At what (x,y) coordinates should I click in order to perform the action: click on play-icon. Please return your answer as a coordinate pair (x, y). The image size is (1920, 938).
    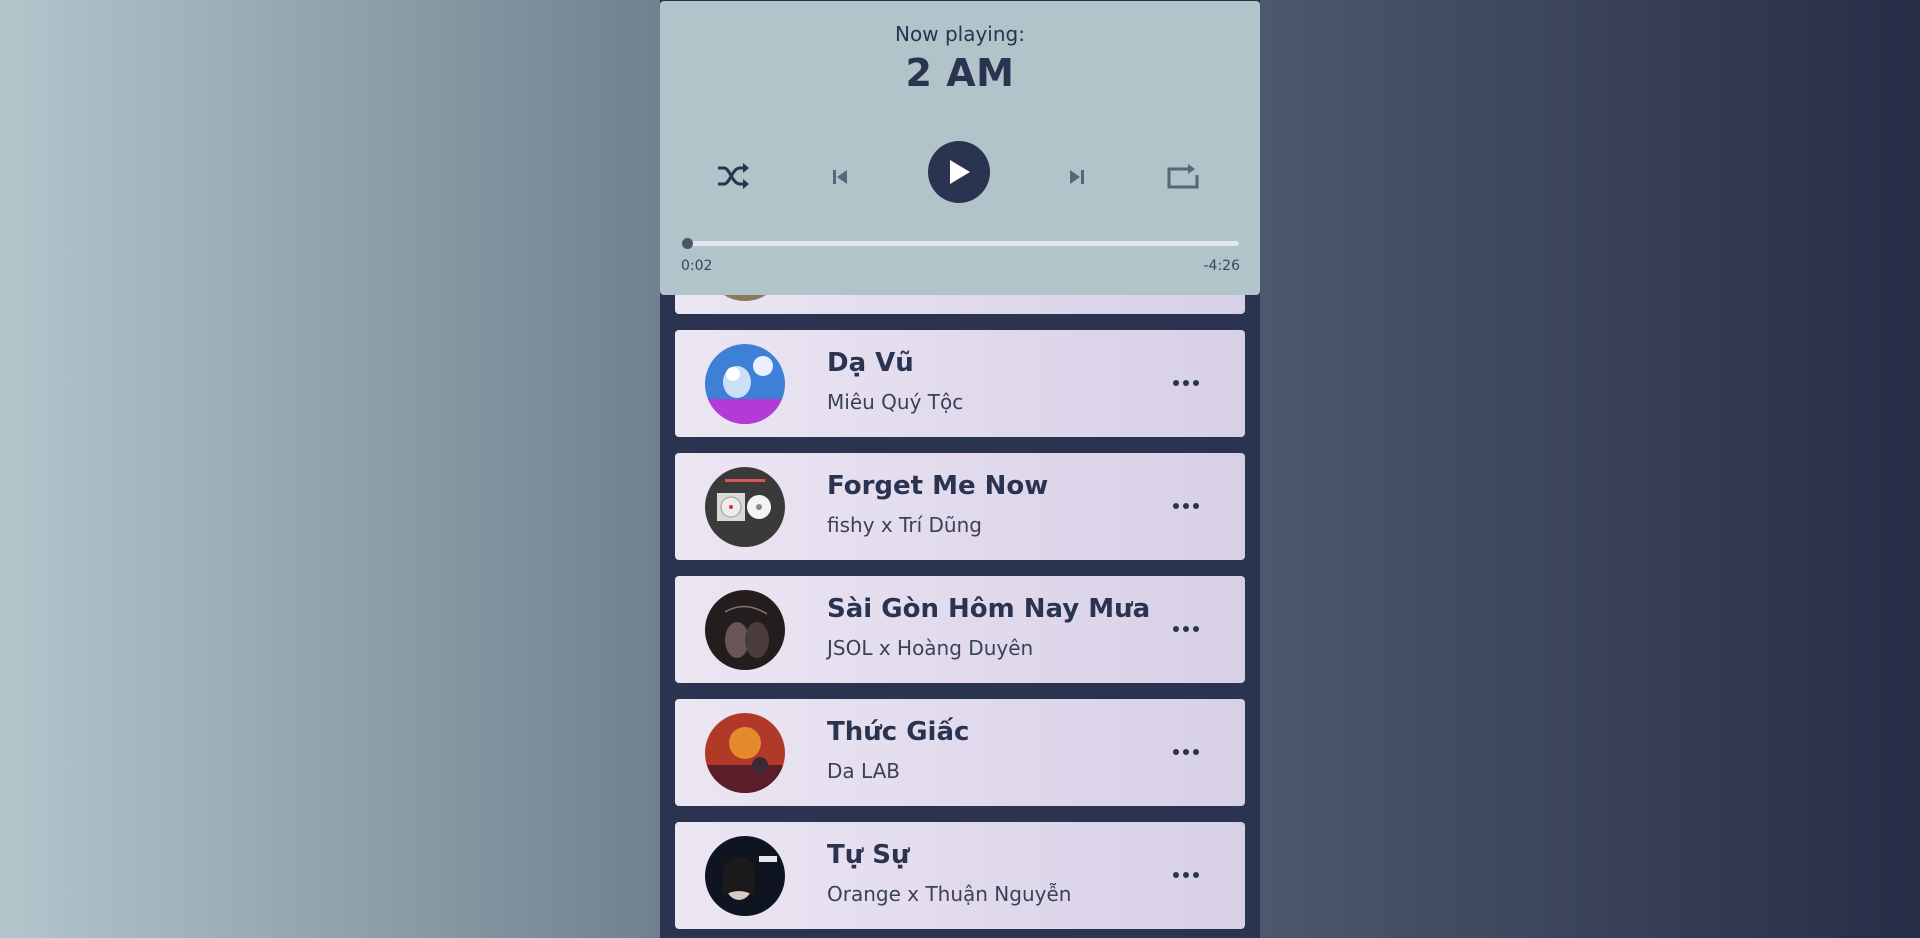
    Looking at the image, I should click on (960, 172).